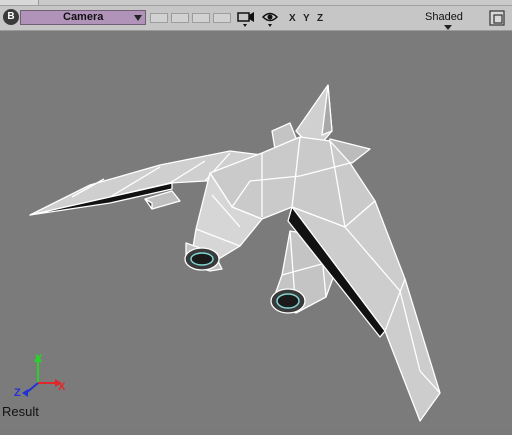 The height and width of the screenshot is (435, 512). Describe the element at coordinates (17, 393) in the screenshot. I see `gizmo-z-label: Z` at that location.